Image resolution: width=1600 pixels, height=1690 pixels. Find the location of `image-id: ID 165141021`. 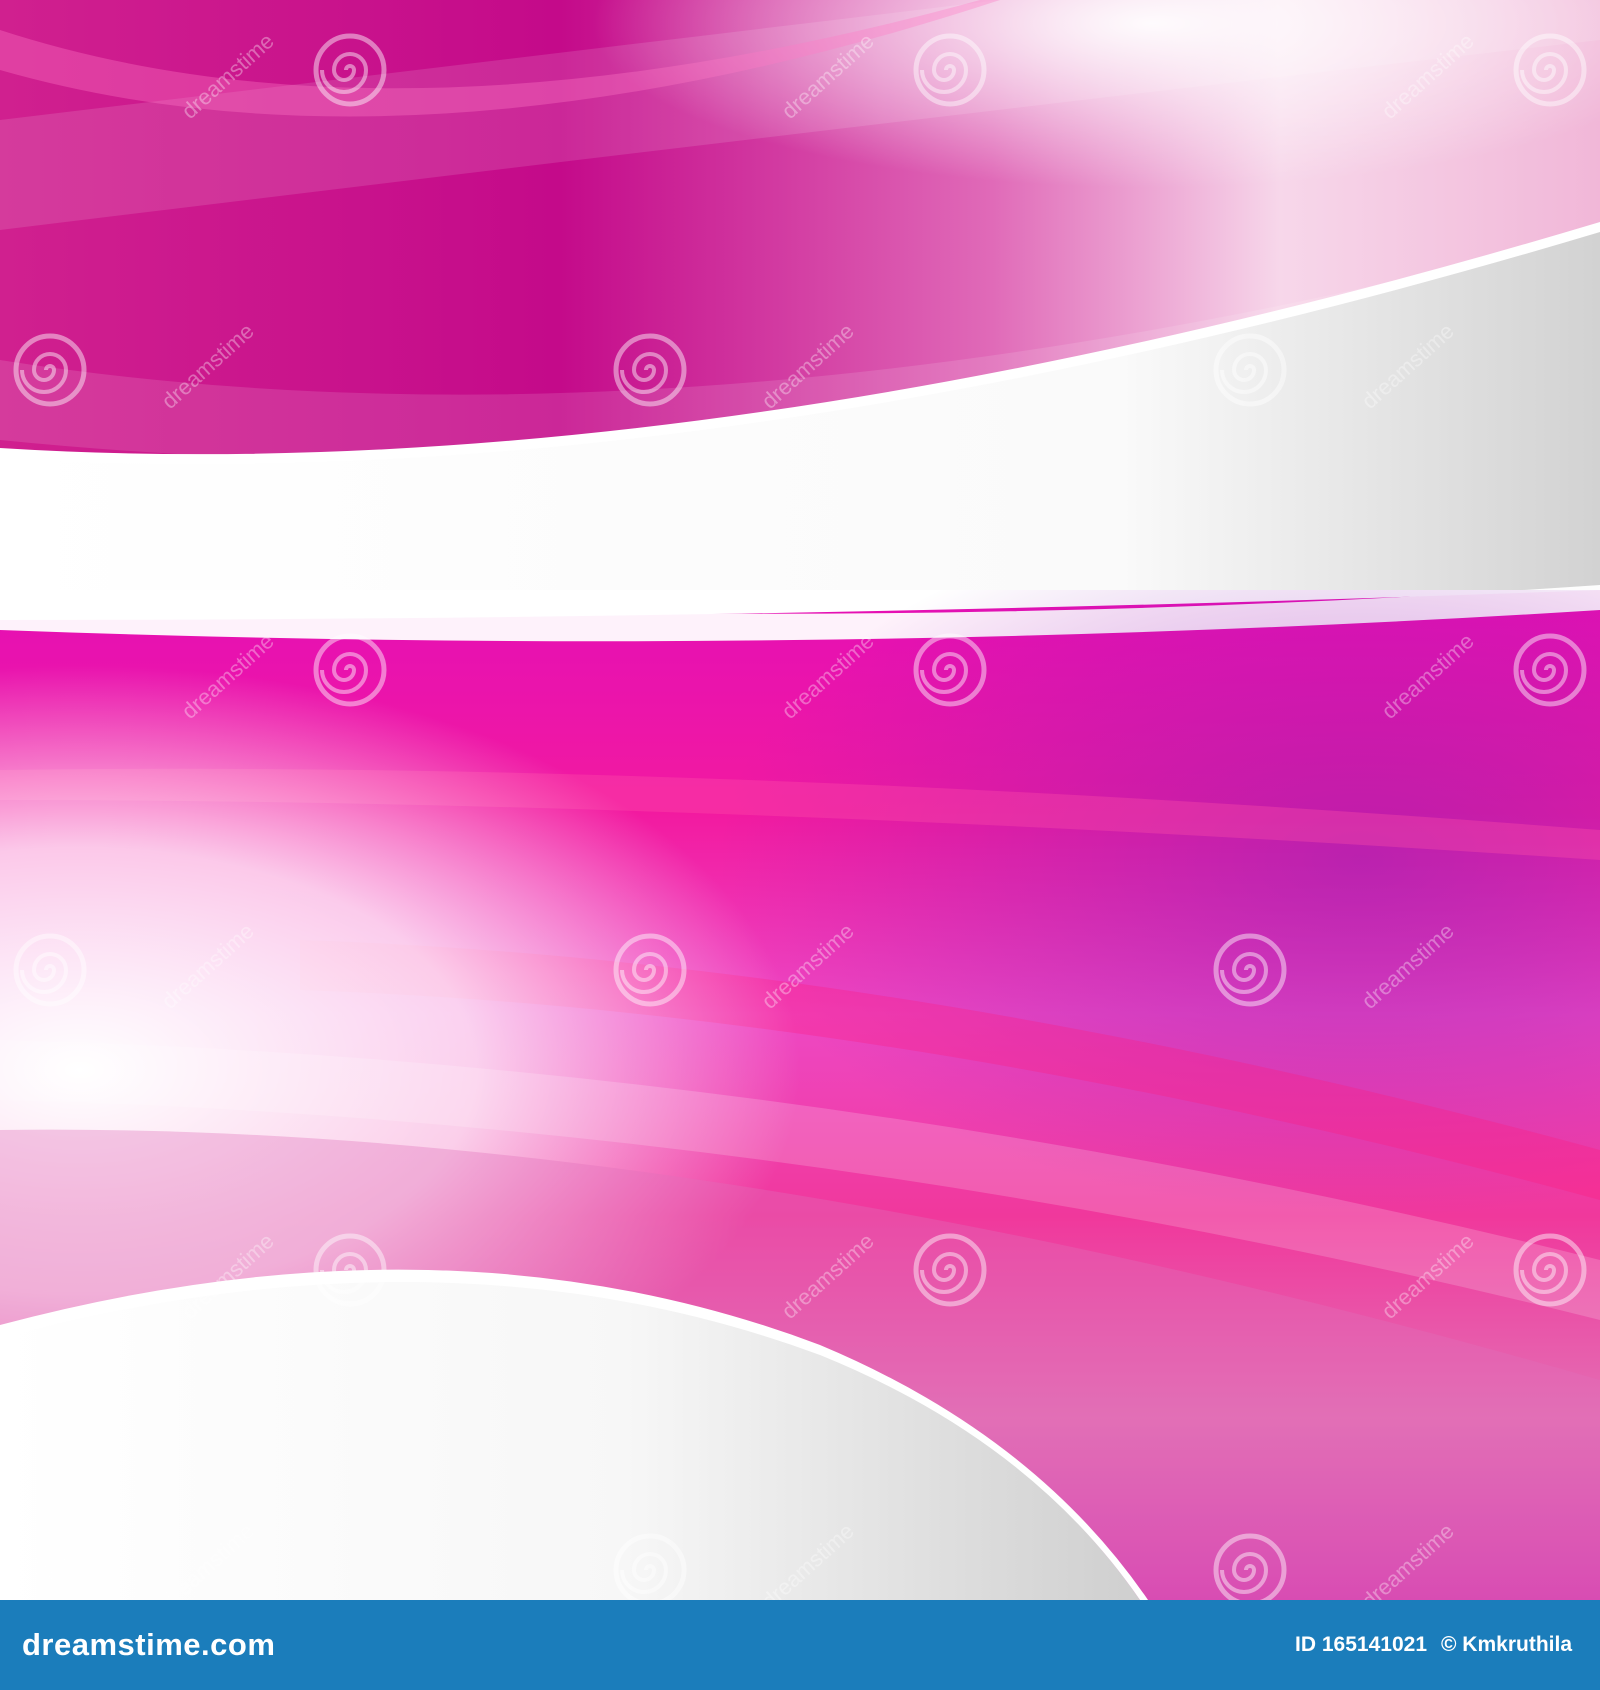

image-id: ID 165141021 is located at coordinates (1361, 1644).